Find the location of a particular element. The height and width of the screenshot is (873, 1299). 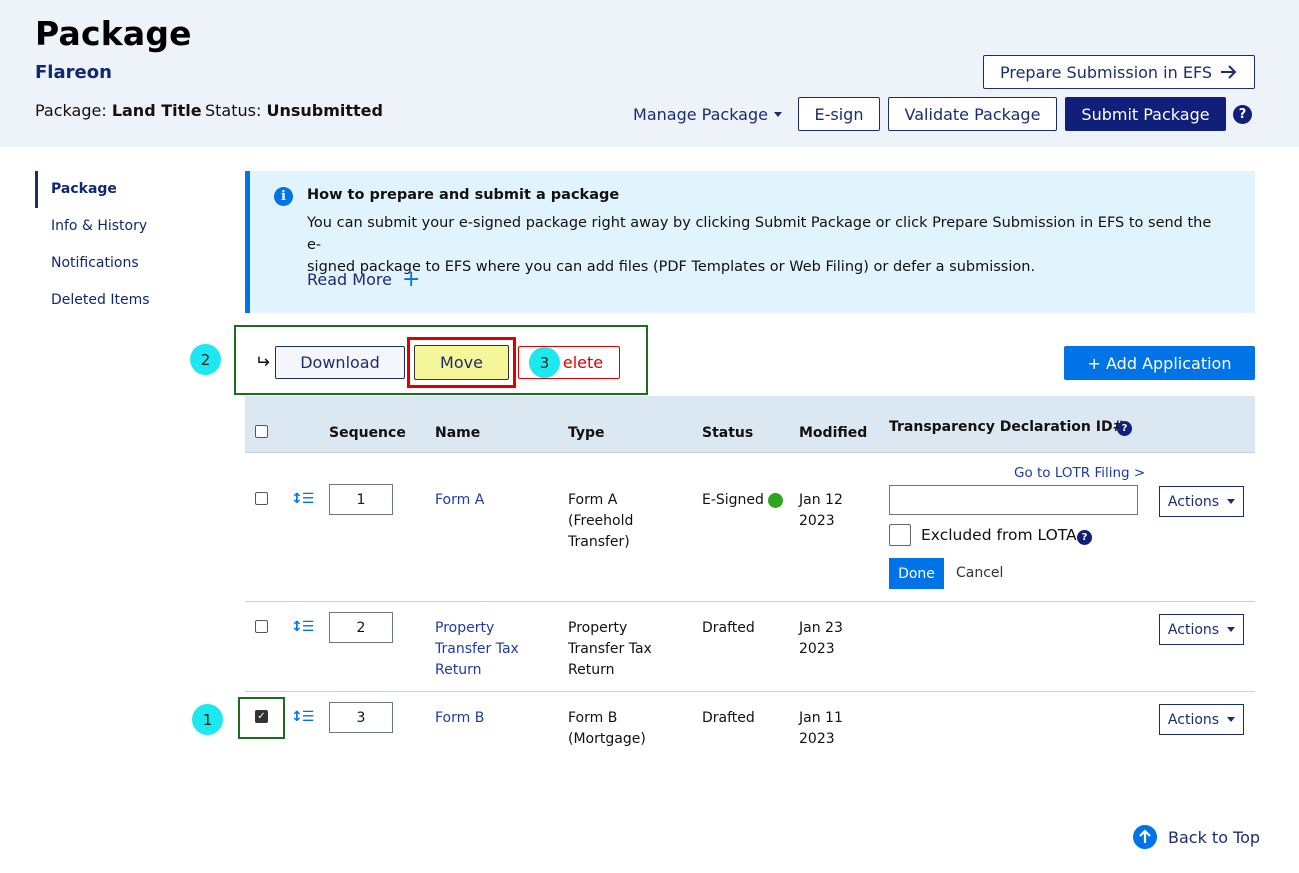

type-line: Transfer Tax is located at coordinates (610, 649).